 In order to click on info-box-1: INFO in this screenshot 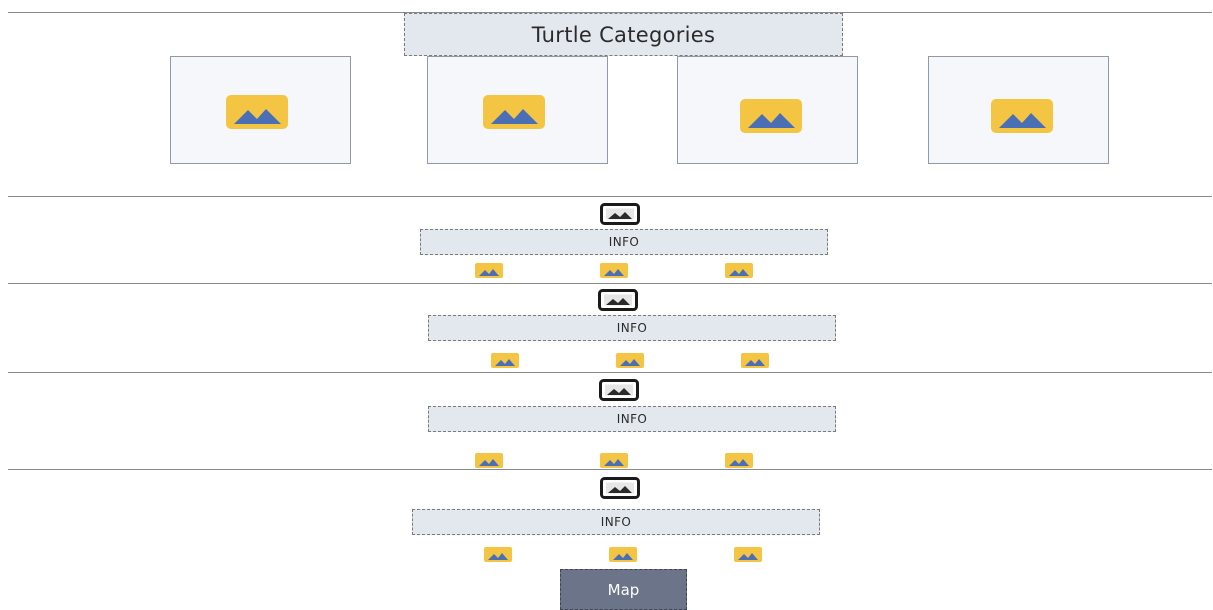, I will do `click(624, 242)`.